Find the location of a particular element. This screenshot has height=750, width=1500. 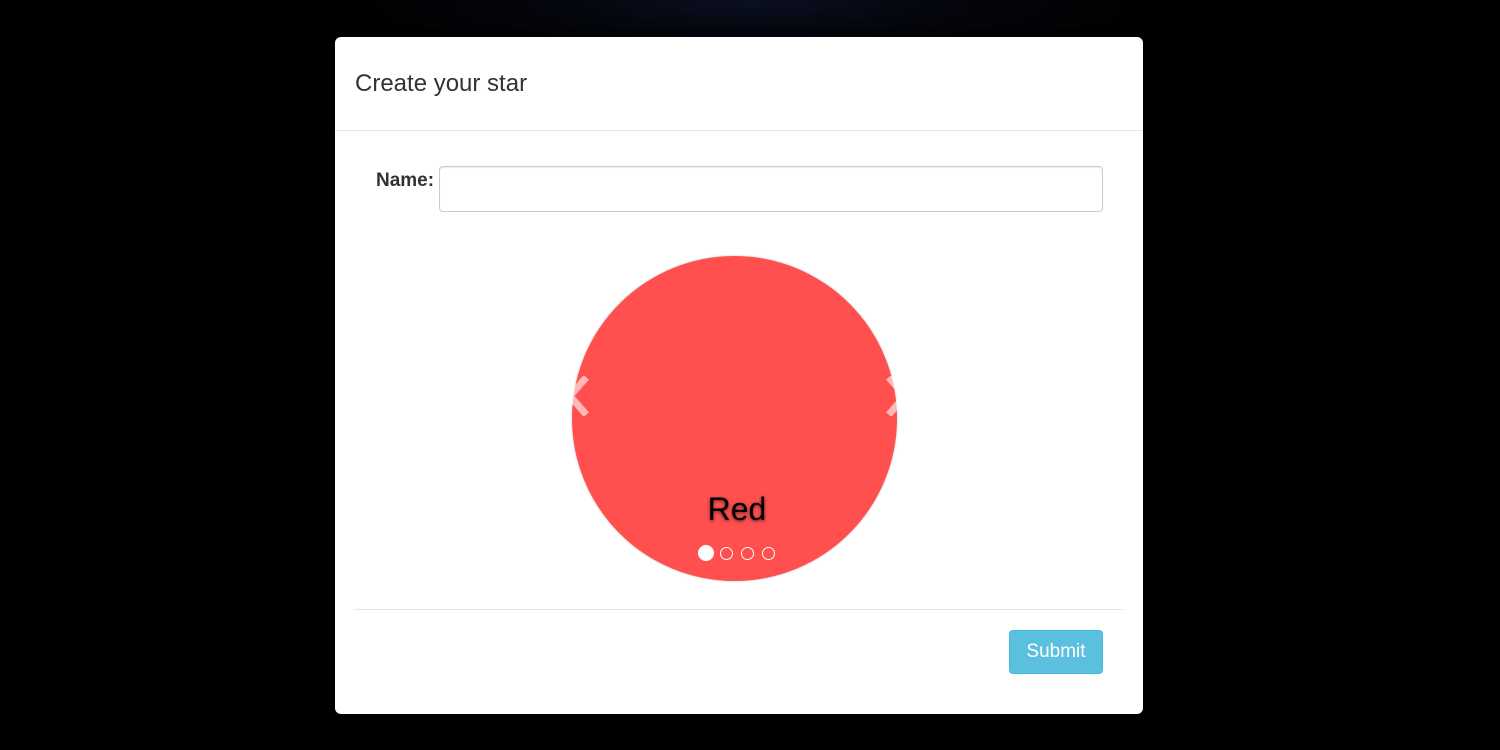

carousel-prev-button is located at coordinates (577, 396).